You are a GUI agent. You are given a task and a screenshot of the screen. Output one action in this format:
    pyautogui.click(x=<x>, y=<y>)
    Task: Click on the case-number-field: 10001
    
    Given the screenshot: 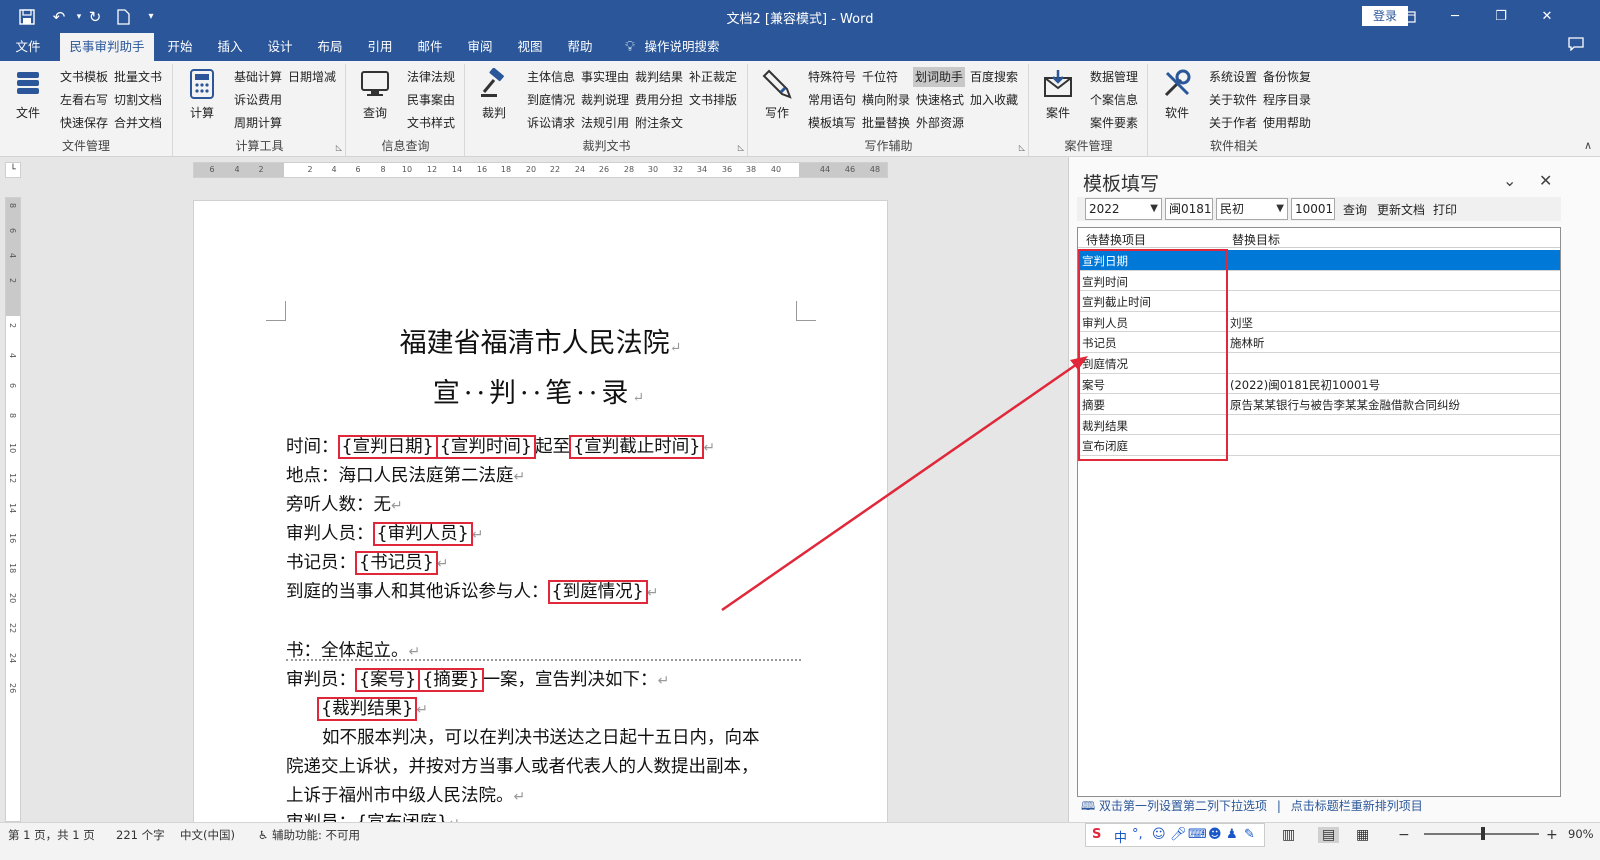 What is the action you would take?
    pyautogui.click(x=1313, y=209)
    